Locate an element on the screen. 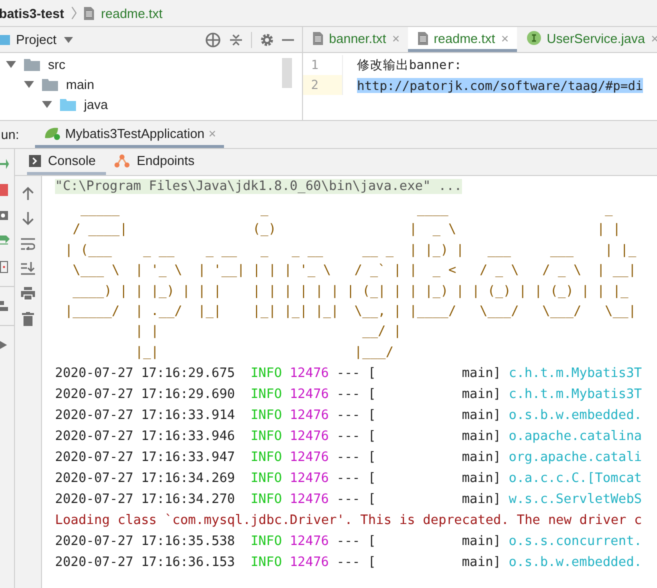 The image size is (657, 588). scroll-to-end-icon is located at coordinates (28, 268).